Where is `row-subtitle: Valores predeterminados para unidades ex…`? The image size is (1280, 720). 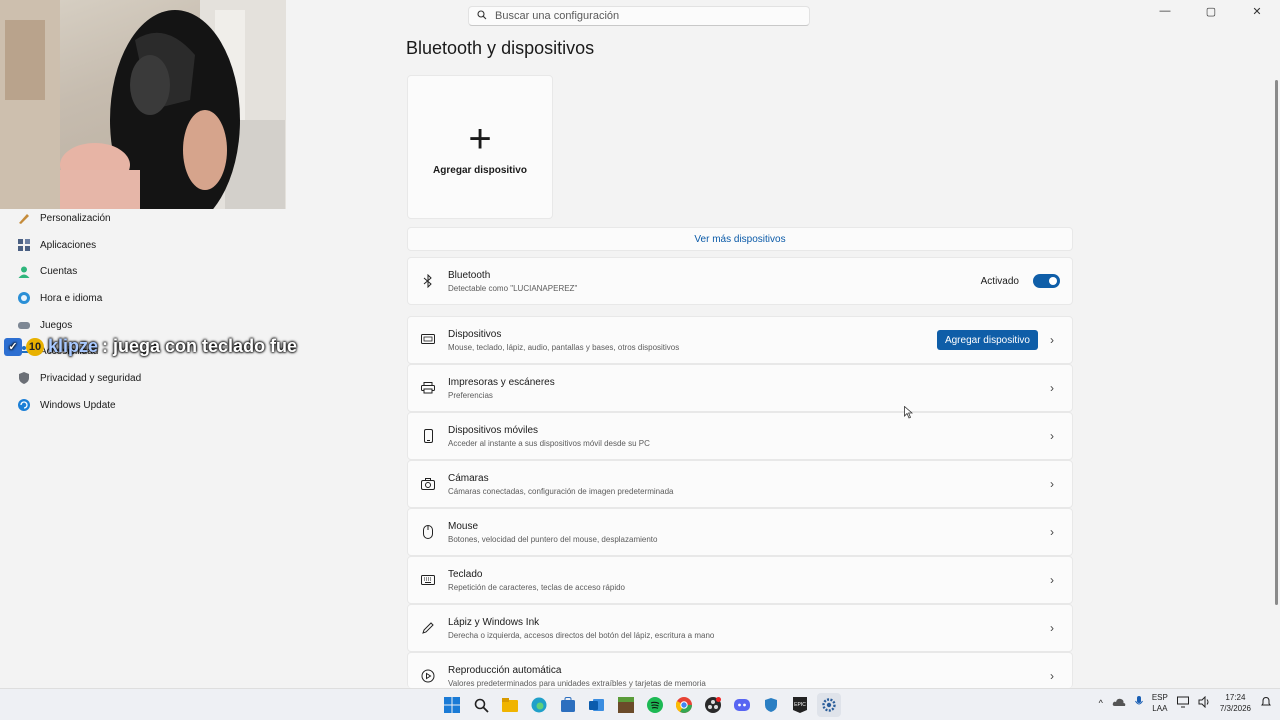 row-subtitle: Valores predeterminados para unidades ex… is located at coordinates (577, 683).